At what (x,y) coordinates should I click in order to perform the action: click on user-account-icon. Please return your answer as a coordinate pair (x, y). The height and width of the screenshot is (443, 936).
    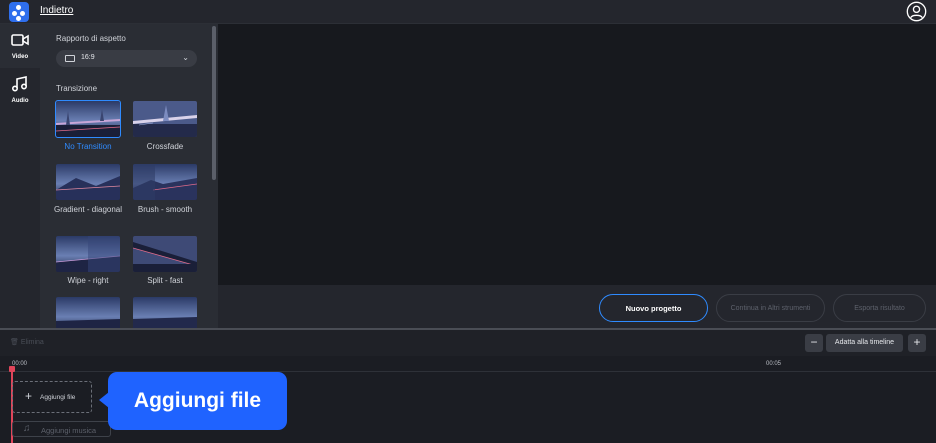
    Looking at the image, I should click on (916, 11).